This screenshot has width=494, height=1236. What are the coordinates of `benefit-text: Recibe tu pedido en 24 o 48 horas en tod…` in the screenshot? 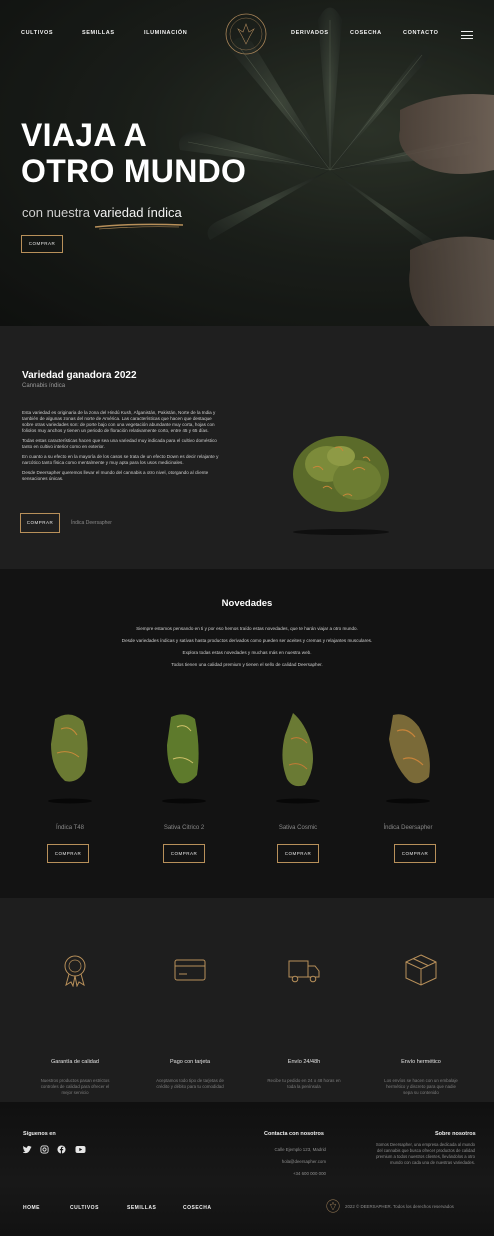 It's located at (304, 1083).